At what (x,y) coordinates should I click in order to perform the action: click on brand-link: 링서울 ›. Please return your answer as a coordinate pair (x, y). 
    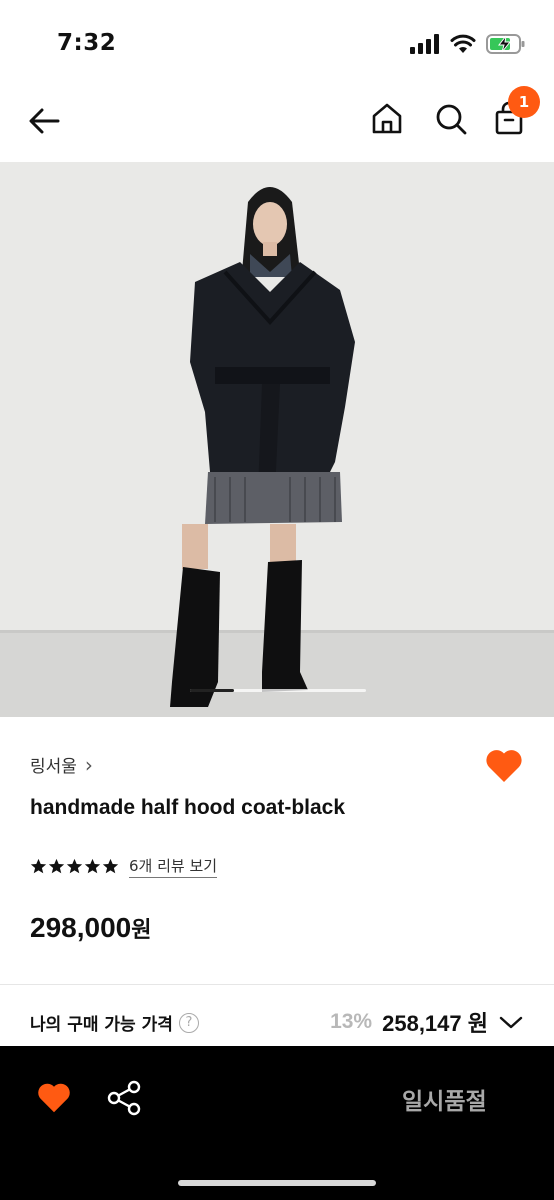
    Looking at the image, I should click on (61, 765).